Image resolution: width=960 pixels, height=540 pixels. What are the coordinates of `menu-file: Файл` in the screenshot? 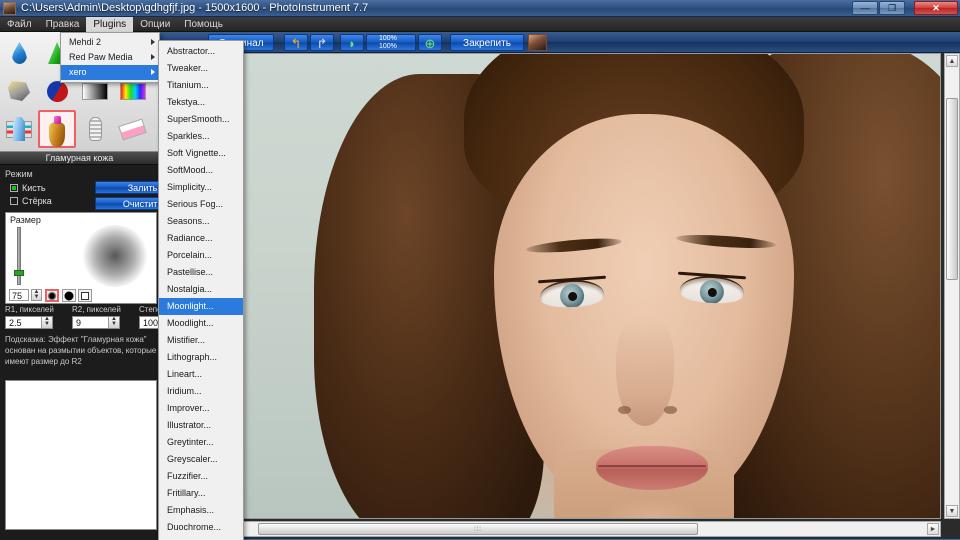 It's located at (19, 24).